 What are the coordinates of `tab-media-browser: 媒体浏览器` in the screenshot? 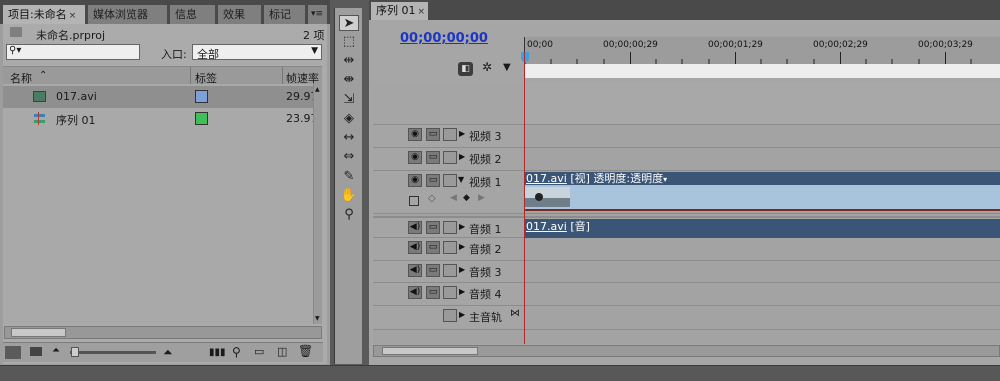 It's located at (128, 14).